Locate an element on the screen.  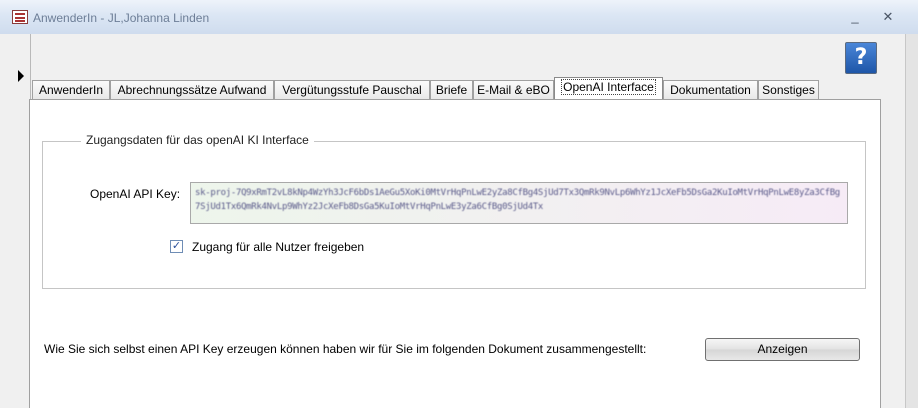
tab-dokumentation: Dokumentation is located at coordinates (710, 89).